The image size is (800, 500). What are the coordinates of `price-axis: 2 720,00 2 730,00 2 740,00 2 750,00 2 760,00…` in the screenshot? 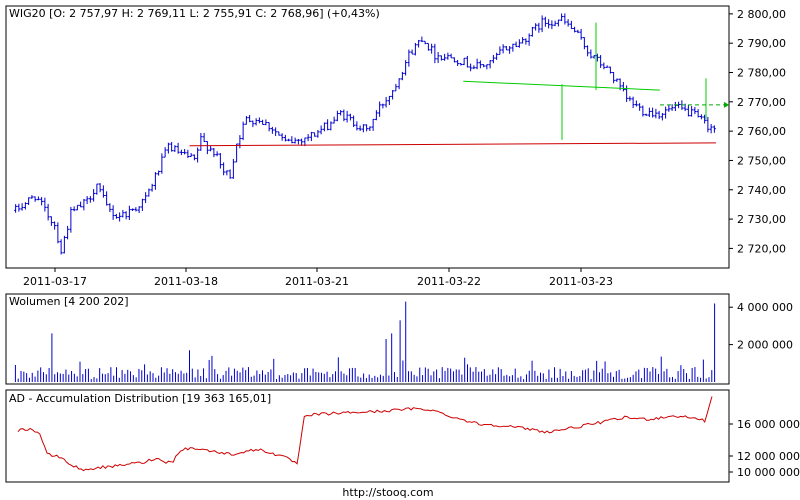 It's located at (757, 131).